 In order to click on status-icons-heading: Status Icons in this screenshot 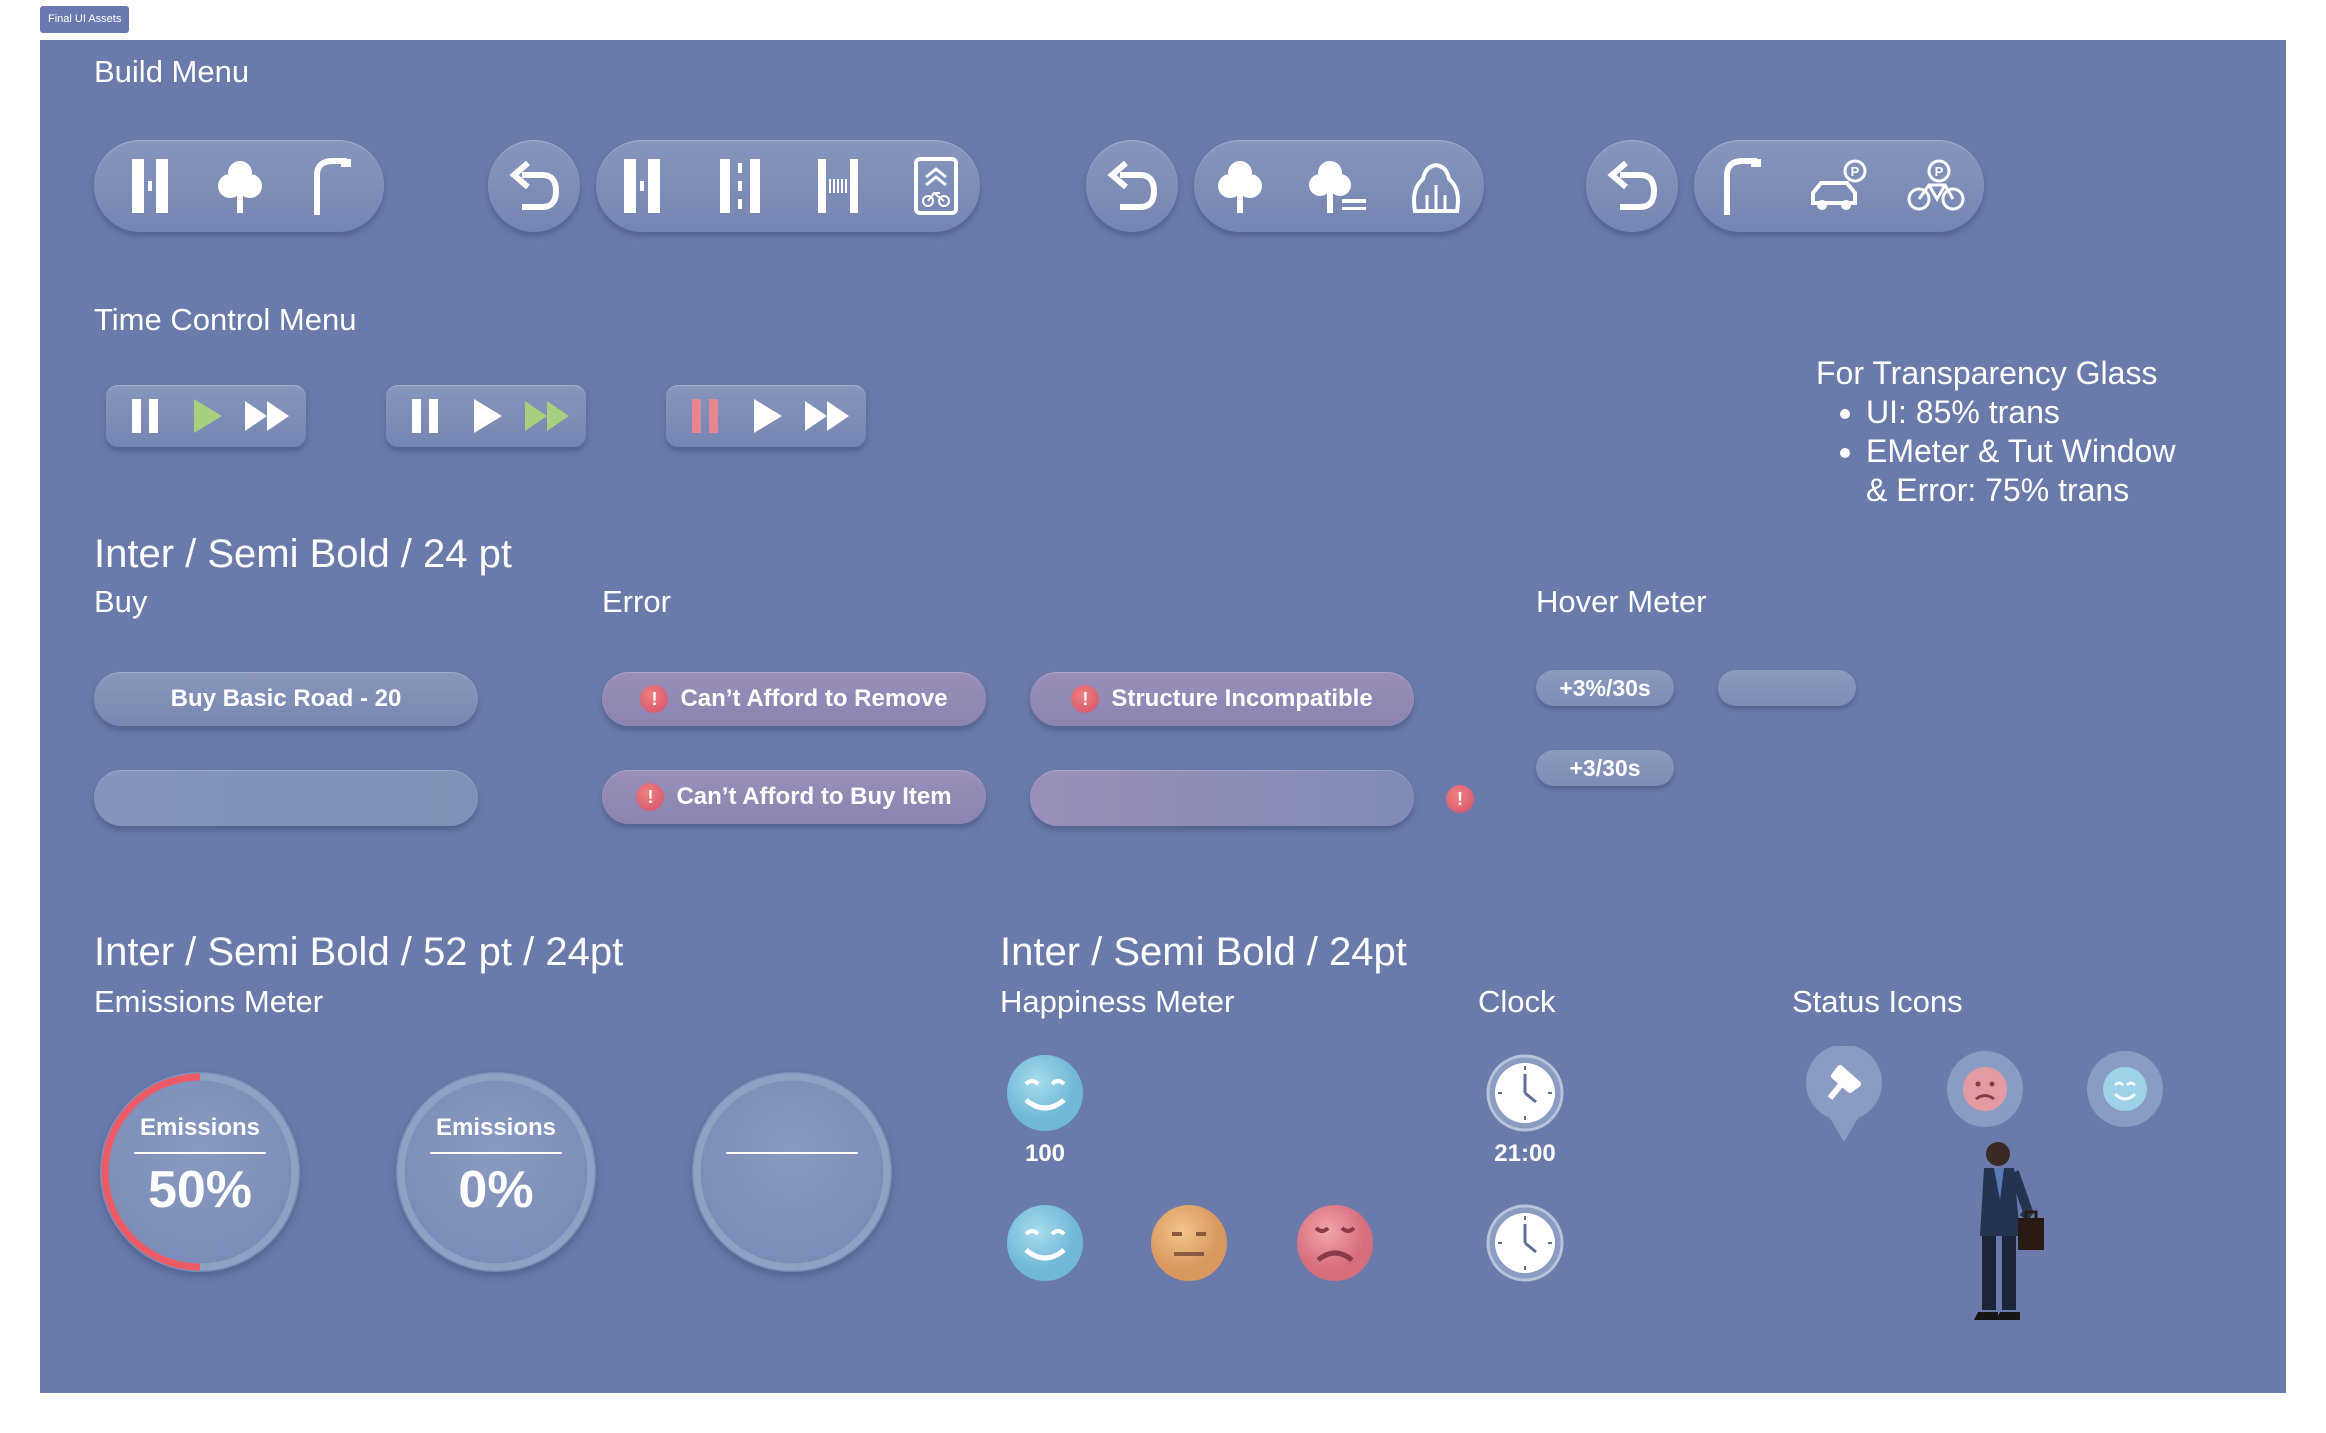, I will do `click(1877, 1001)`.